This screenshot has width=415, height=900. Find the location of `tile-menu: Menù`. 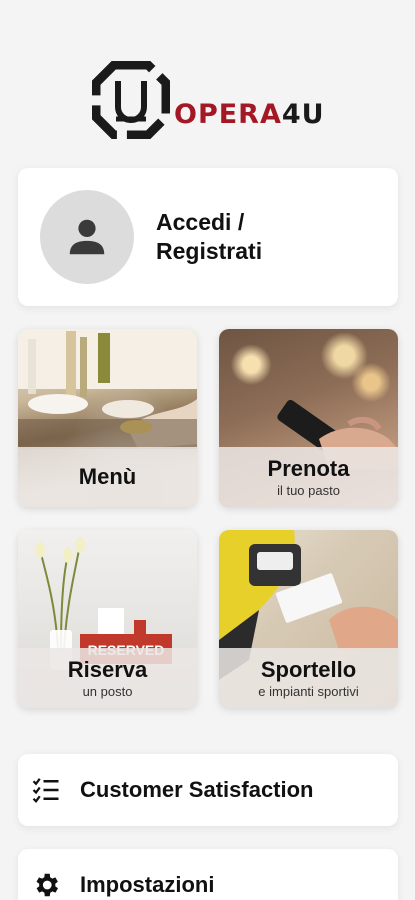

tile-menu: Menù is located at coordinates (107, 418).